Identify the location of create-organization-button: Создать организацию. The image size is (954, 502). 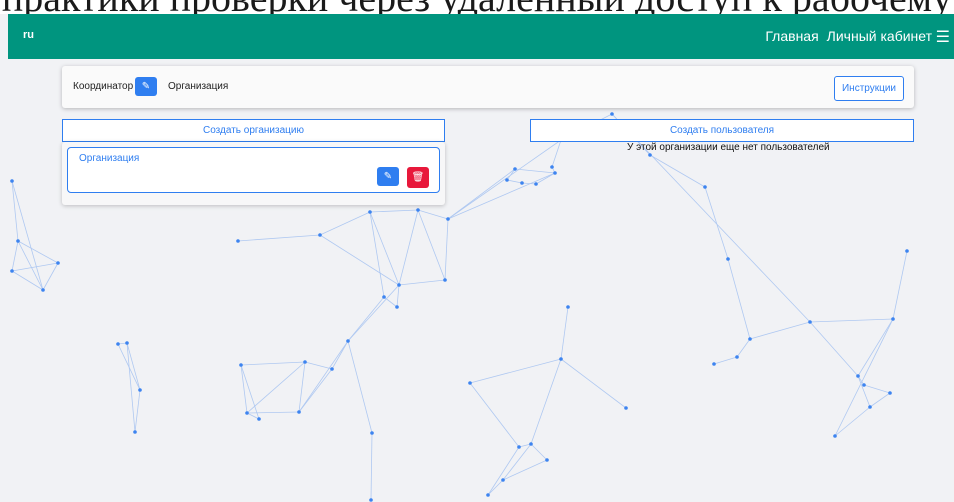
(253, 130).